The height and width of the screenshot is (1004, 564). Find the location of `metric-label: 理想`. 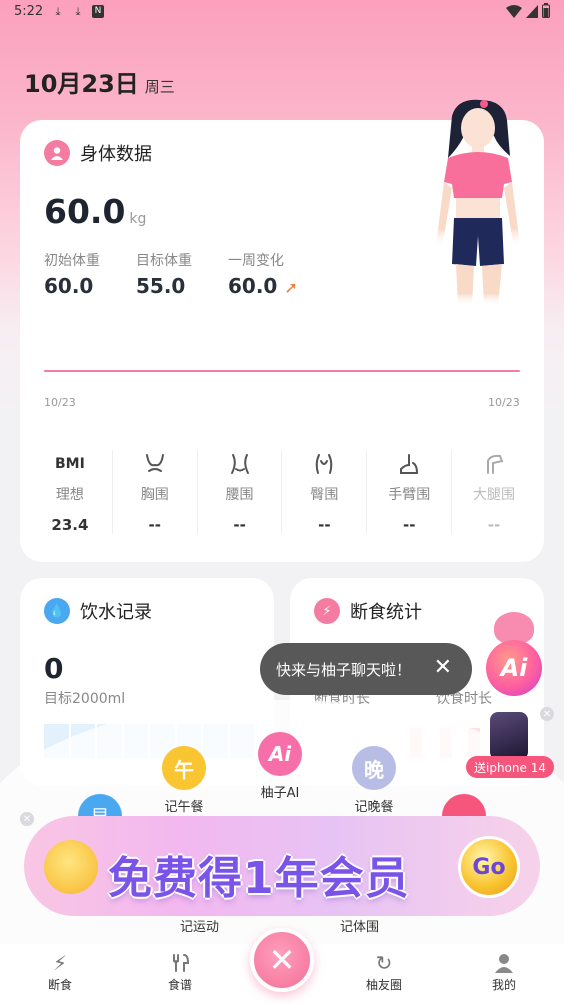

metric-label: 理想 is located at coordinates (69, 495).